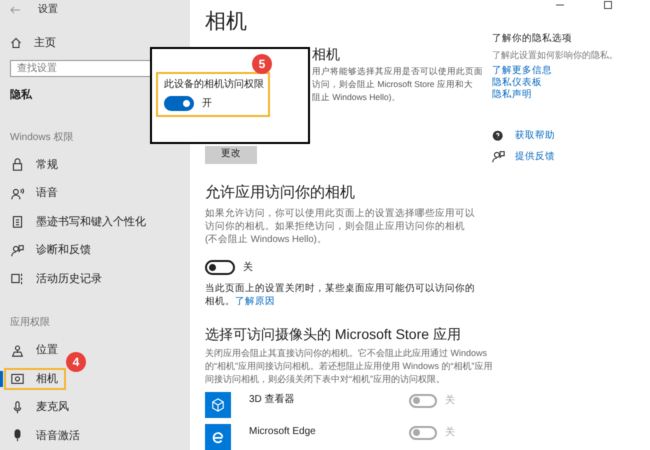 The height and width of the screenshot is (450, 650). I want to click on location-icon, so click(17, 350).